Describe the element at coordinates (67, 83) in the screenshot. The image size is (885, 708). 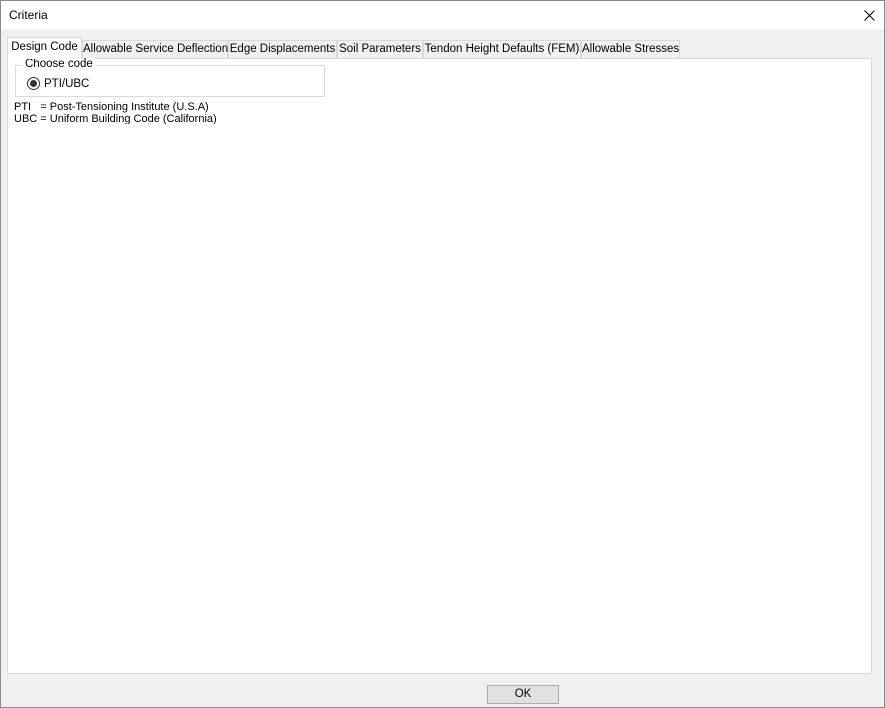
I see `pti-ubc-label: PTI/UBC` at that location.